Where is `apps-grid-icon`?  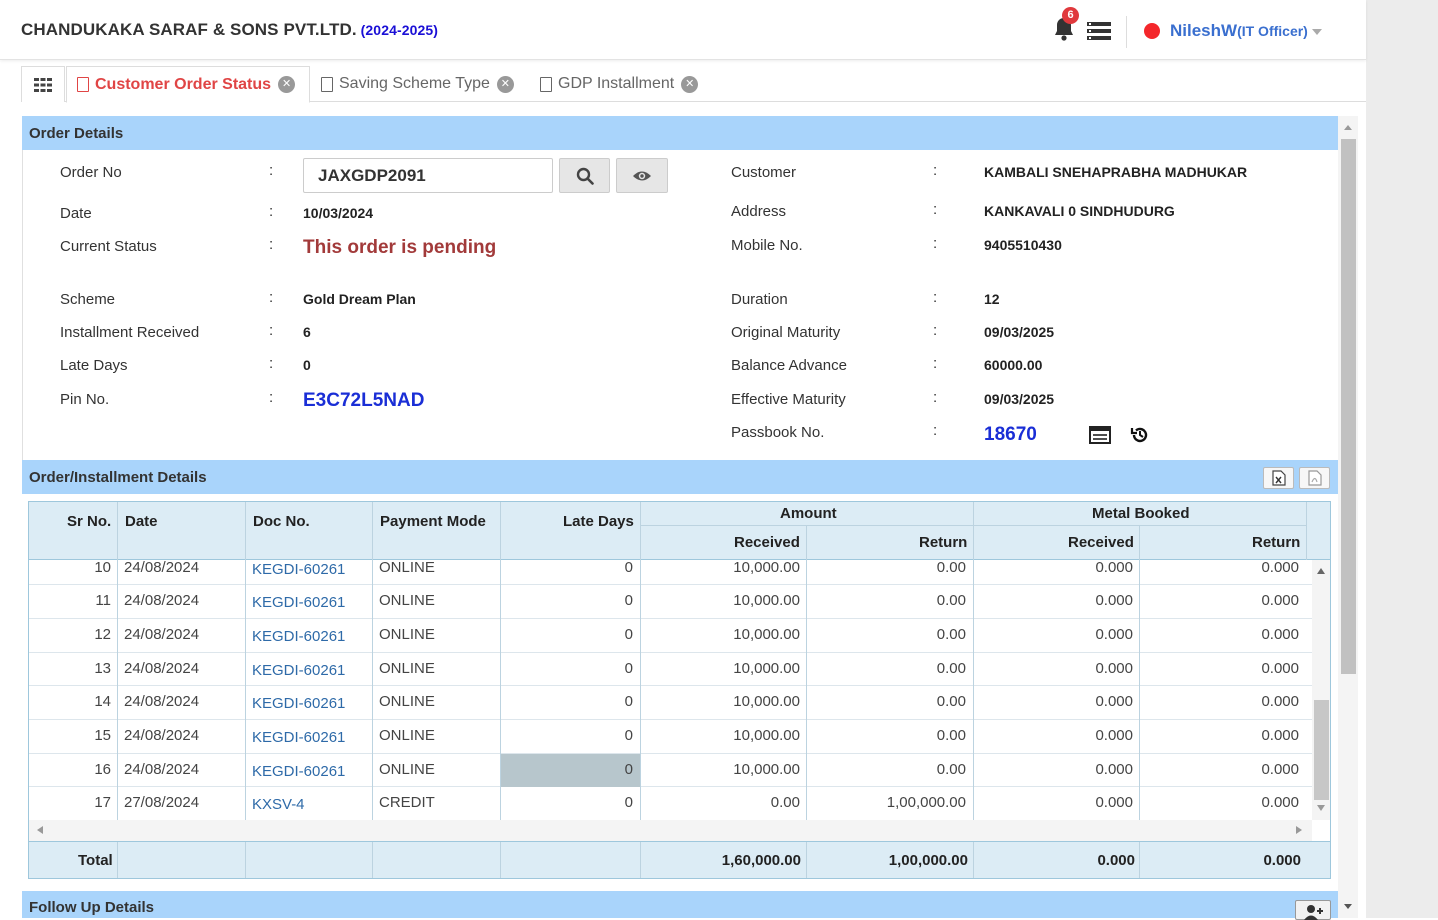 apps-grid-icon is located at coordinates (43, 84).